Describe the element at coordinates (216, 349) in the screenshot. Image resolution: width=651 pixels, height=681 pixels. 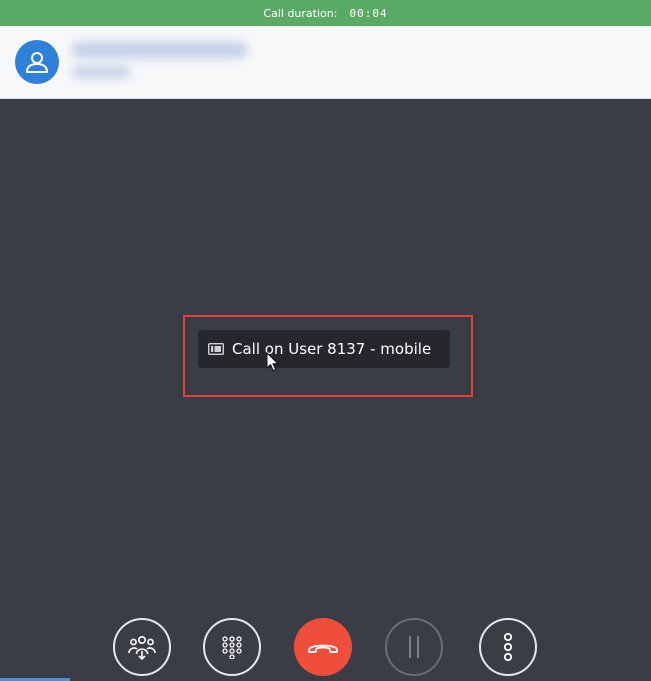
I see `phone-device-icon` at that location.